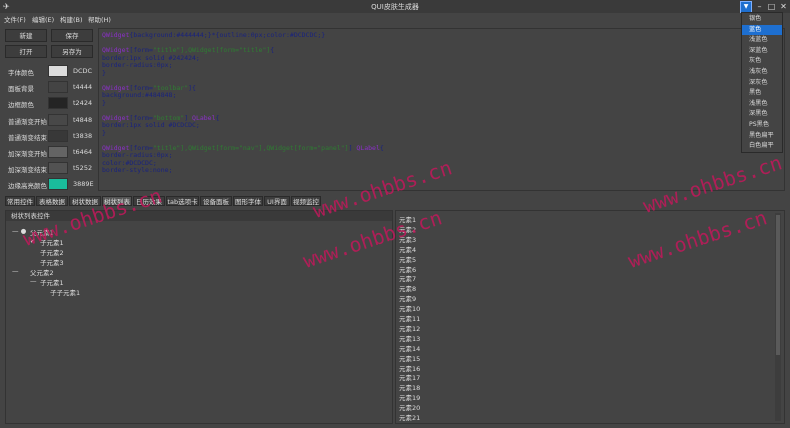 The height and width of the screenshot is (428, 790). What do you see at coordinates (83, 71) in the screenshot?
I see `color-value: DCDC` at bounding box center [83, 71].